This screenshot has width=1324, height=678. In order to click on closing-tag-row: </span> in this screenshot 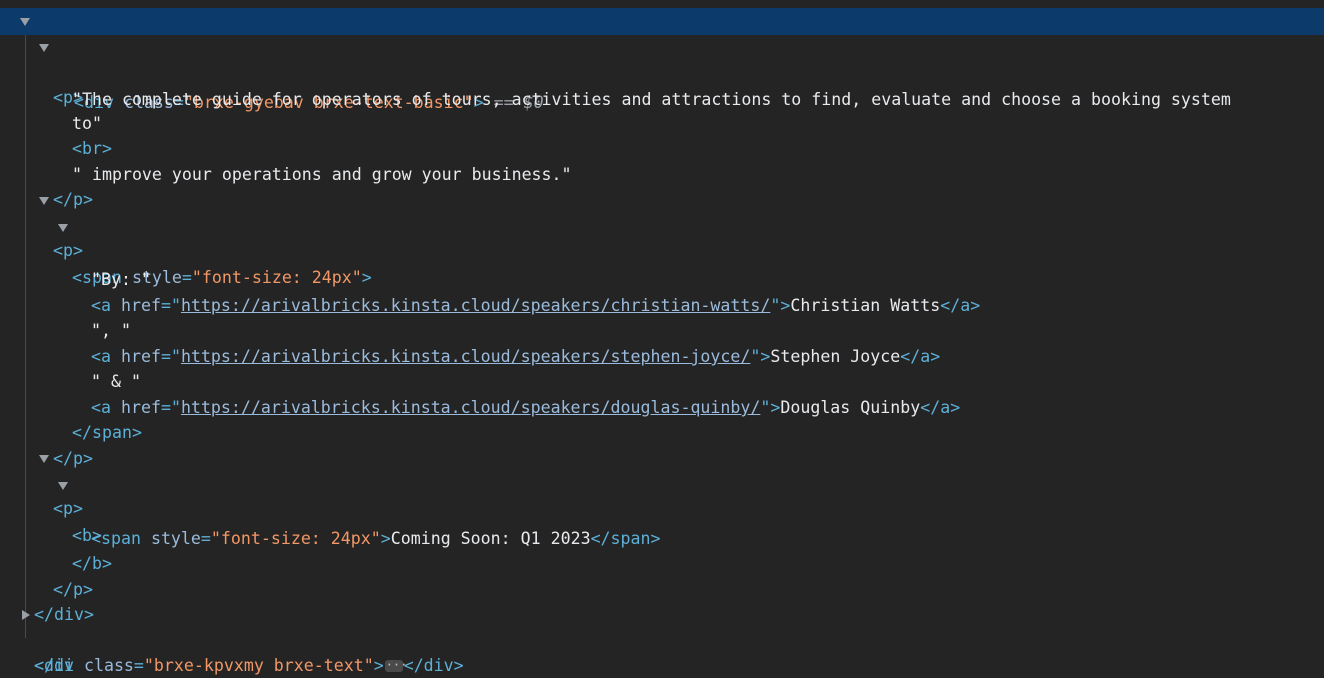, I will do `click(662, 418)`.